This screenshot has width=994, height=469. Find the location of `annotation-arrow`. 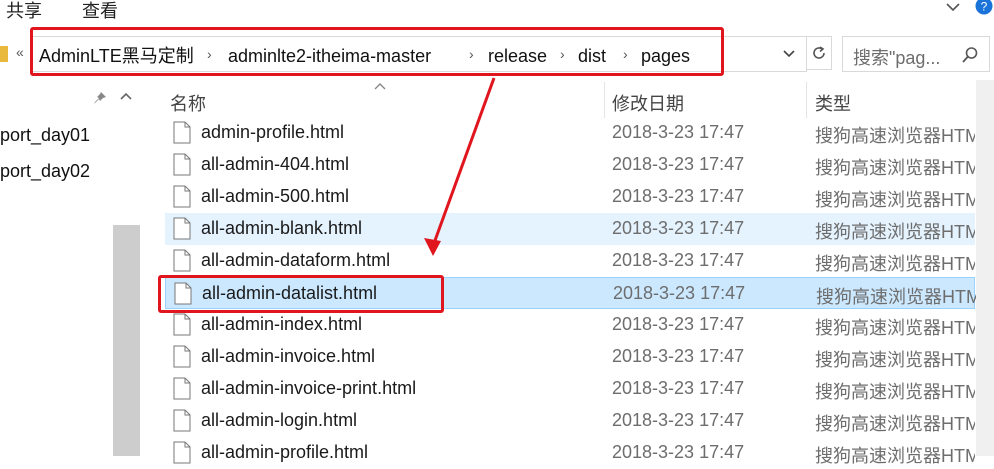

annotation-arrow is located at coordinates (460, 166).